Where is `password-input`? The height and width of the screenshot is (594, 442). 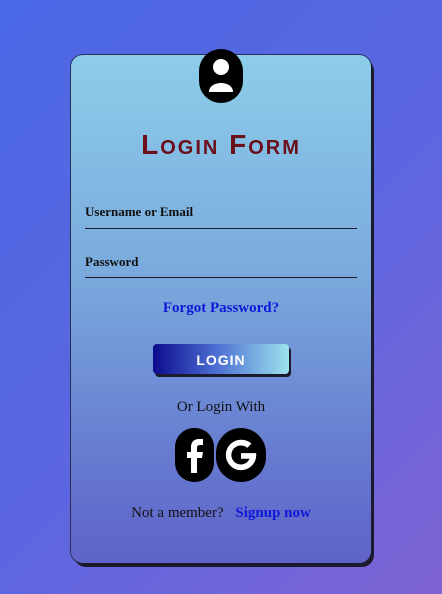 password-input is located at coordinates (221, 262).